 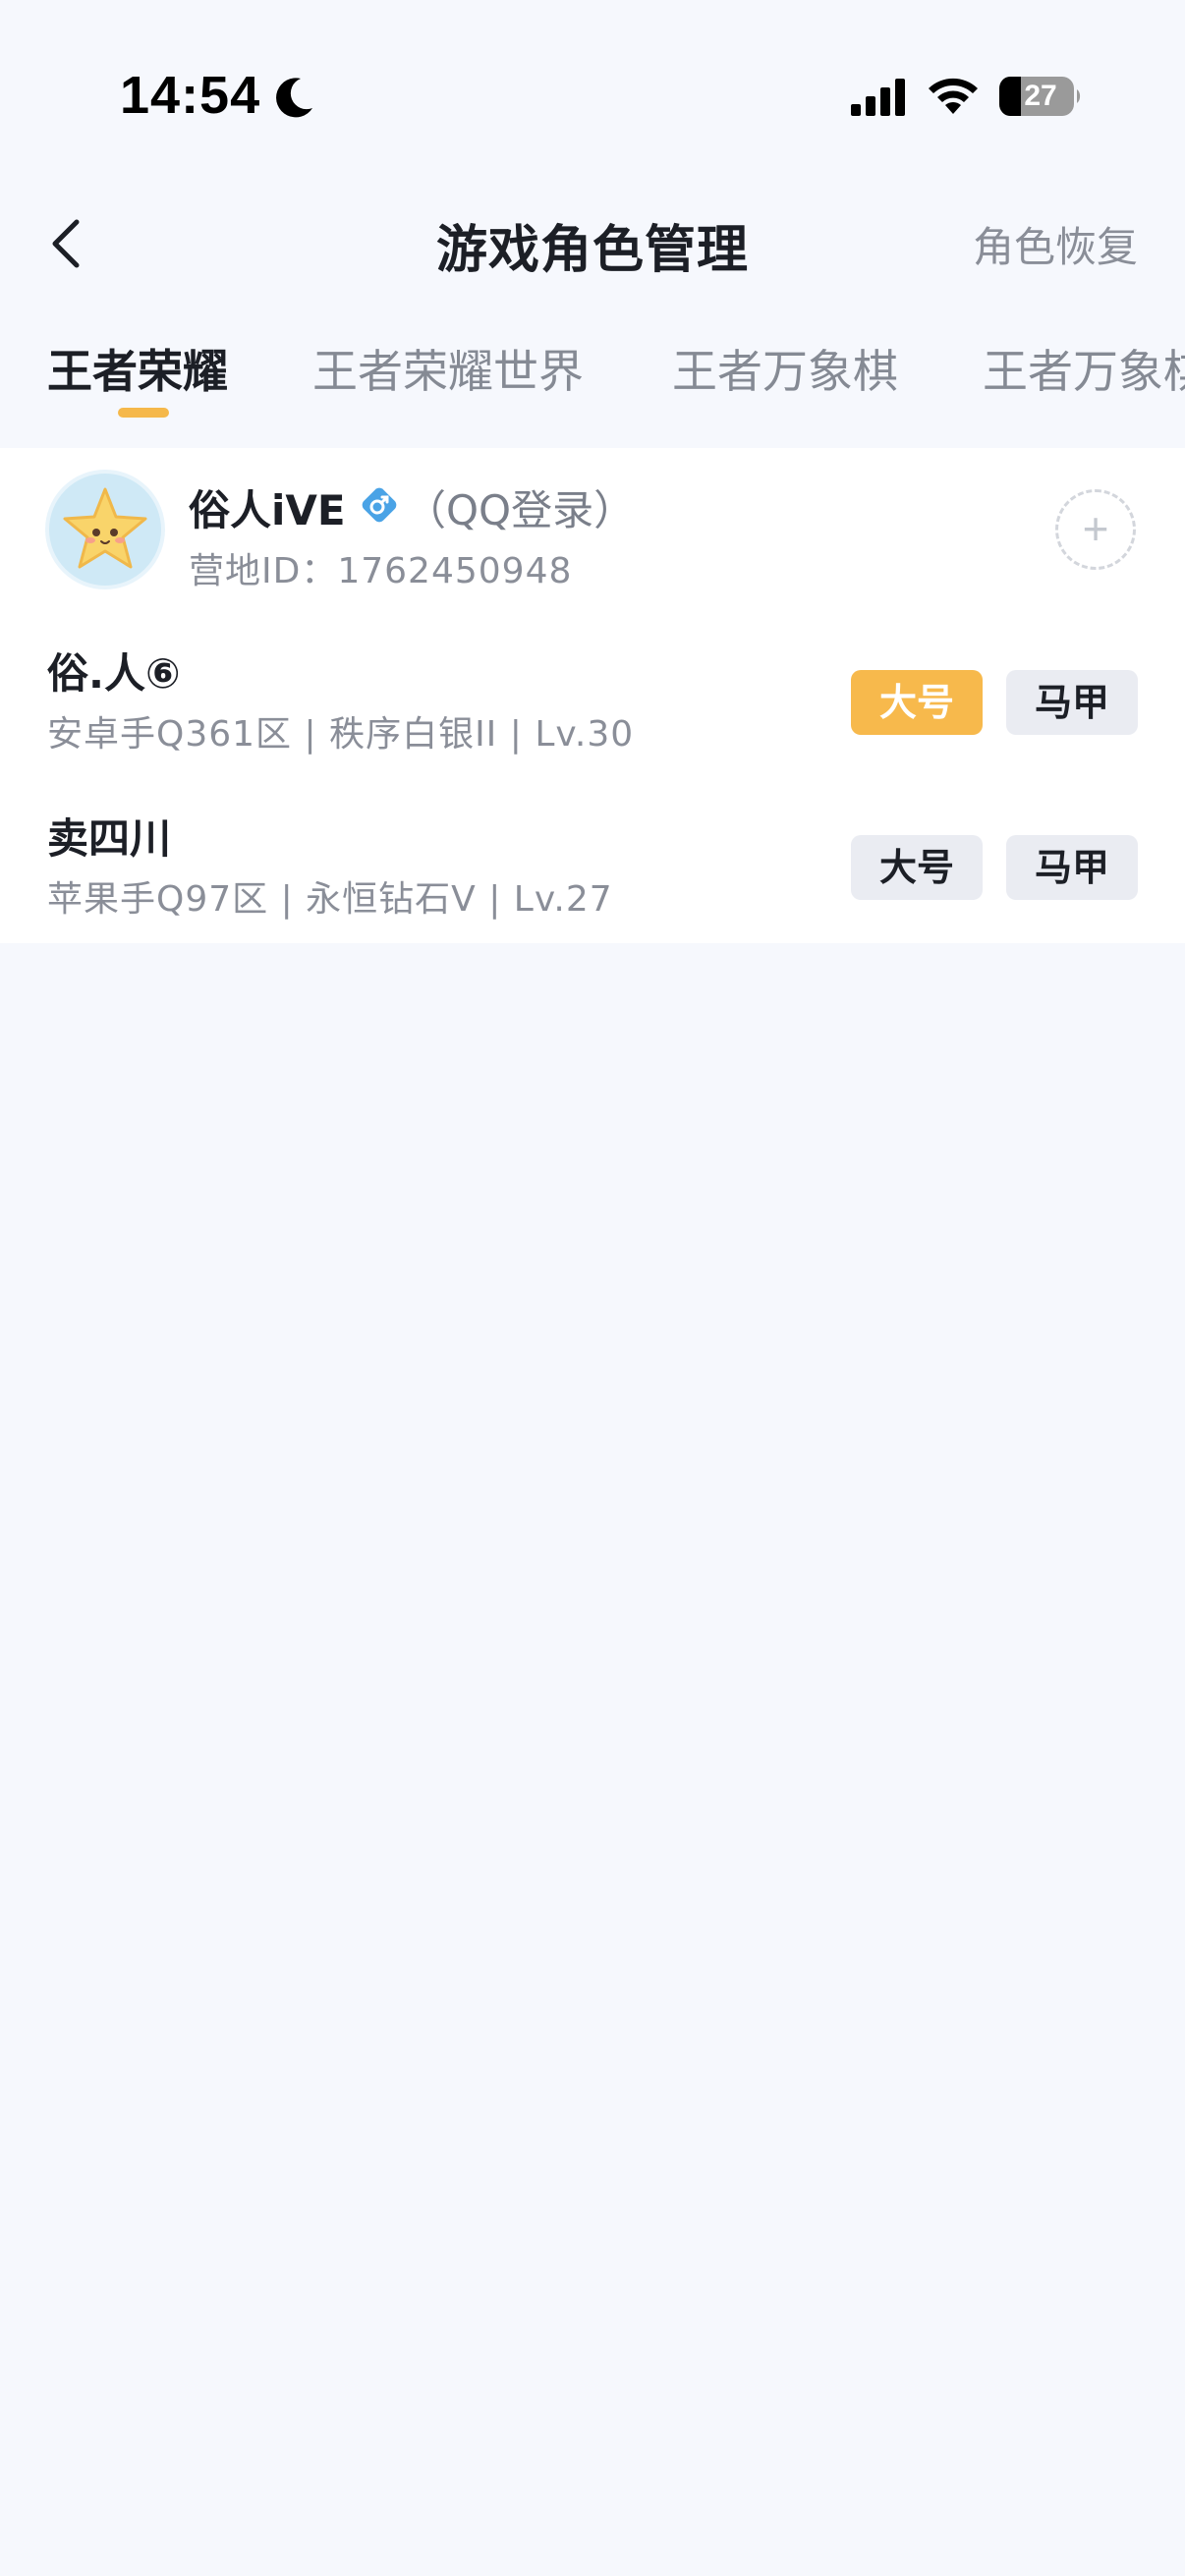 What do you see at coordinates (592, 864) in the screenshot?
I see `role-row: 卖四川 苹果手Q97区 | 永恒钻石V | Lv.27 大号 马甲` at bounding box center [592, 864].